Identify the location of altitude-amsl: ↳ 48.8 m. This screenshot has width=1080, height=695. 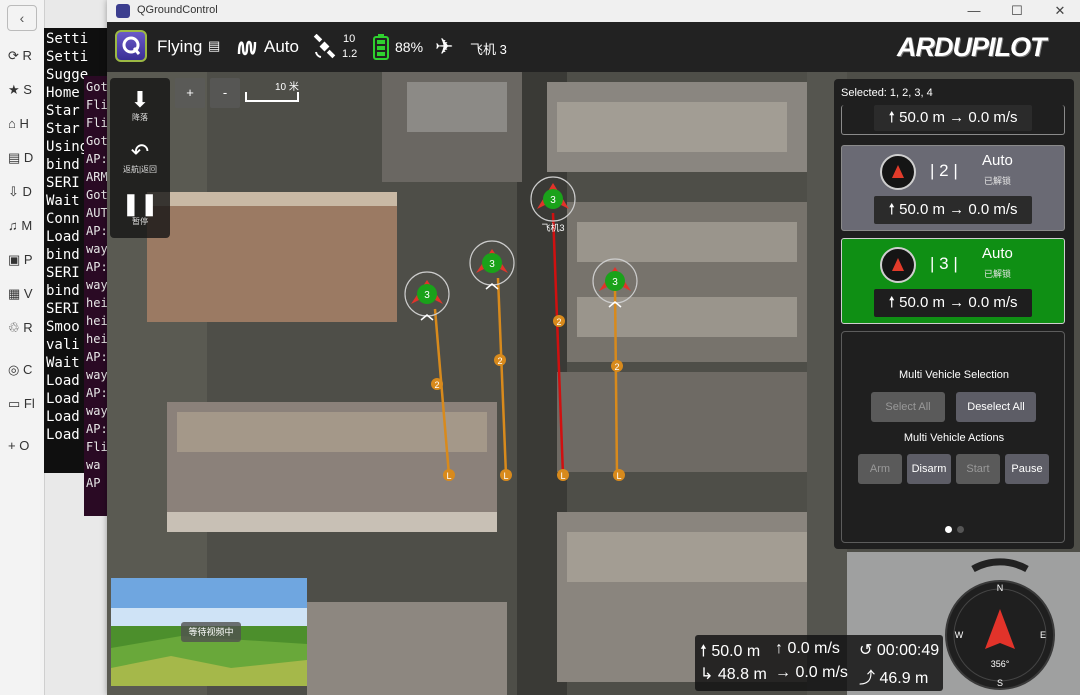
(733, 674).